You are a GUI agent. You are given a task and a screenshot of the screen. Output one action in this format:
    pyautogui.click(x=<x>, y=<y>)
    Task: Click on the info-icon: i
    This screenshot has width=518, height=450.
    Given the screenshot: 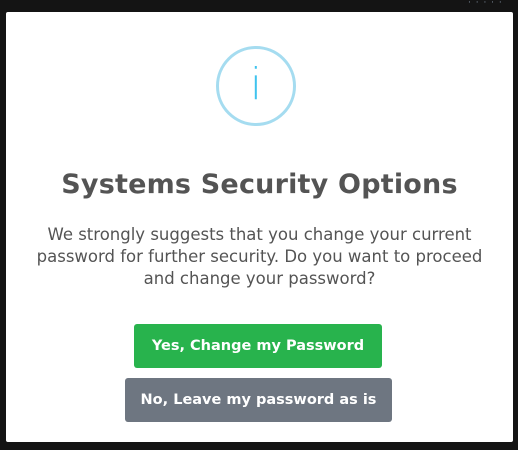 What is the action you would take?
    pyautogui.click(x=256, y=86)
    